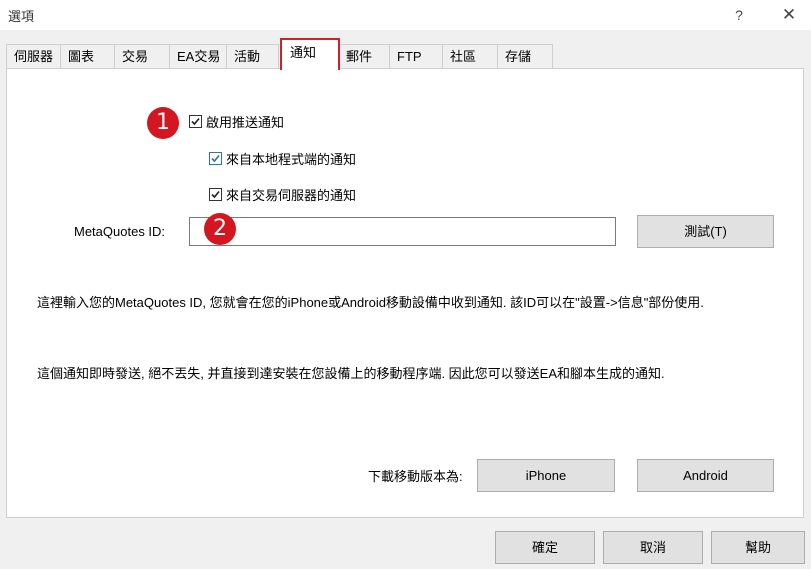 Image resolution: width=811 pixels, height=569 pixels. Describe the element at coordinates (310, 54) in the screenshot. I see `tab-notifications: 通知` at that location.